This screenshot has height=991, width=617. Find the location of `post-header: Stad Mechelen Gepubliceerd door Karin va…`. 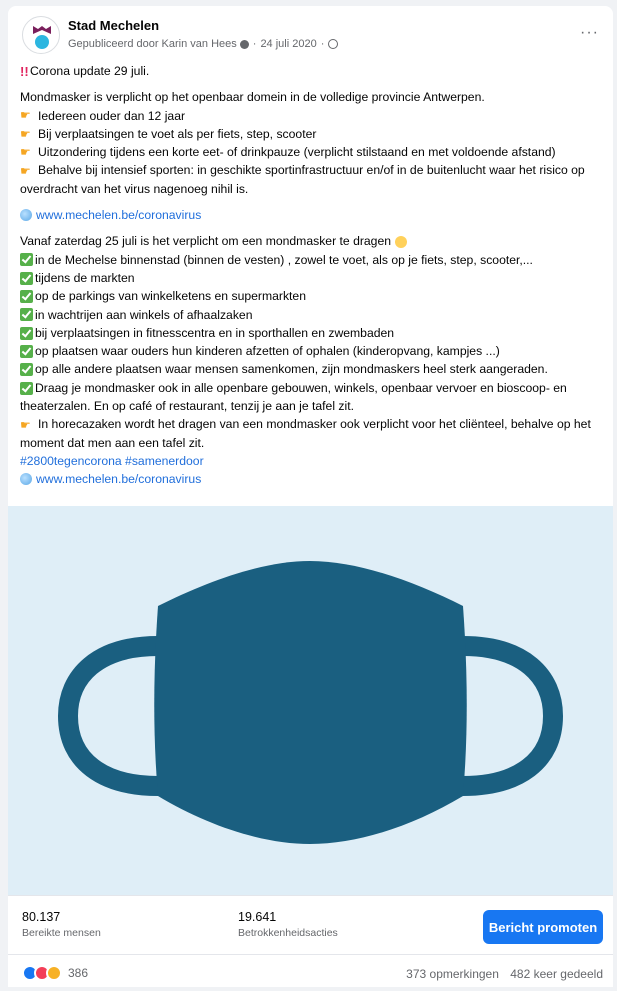

post-header: Stad Mechelen Gepubliceerd door Karin va… is located at coordinates (312, 36).